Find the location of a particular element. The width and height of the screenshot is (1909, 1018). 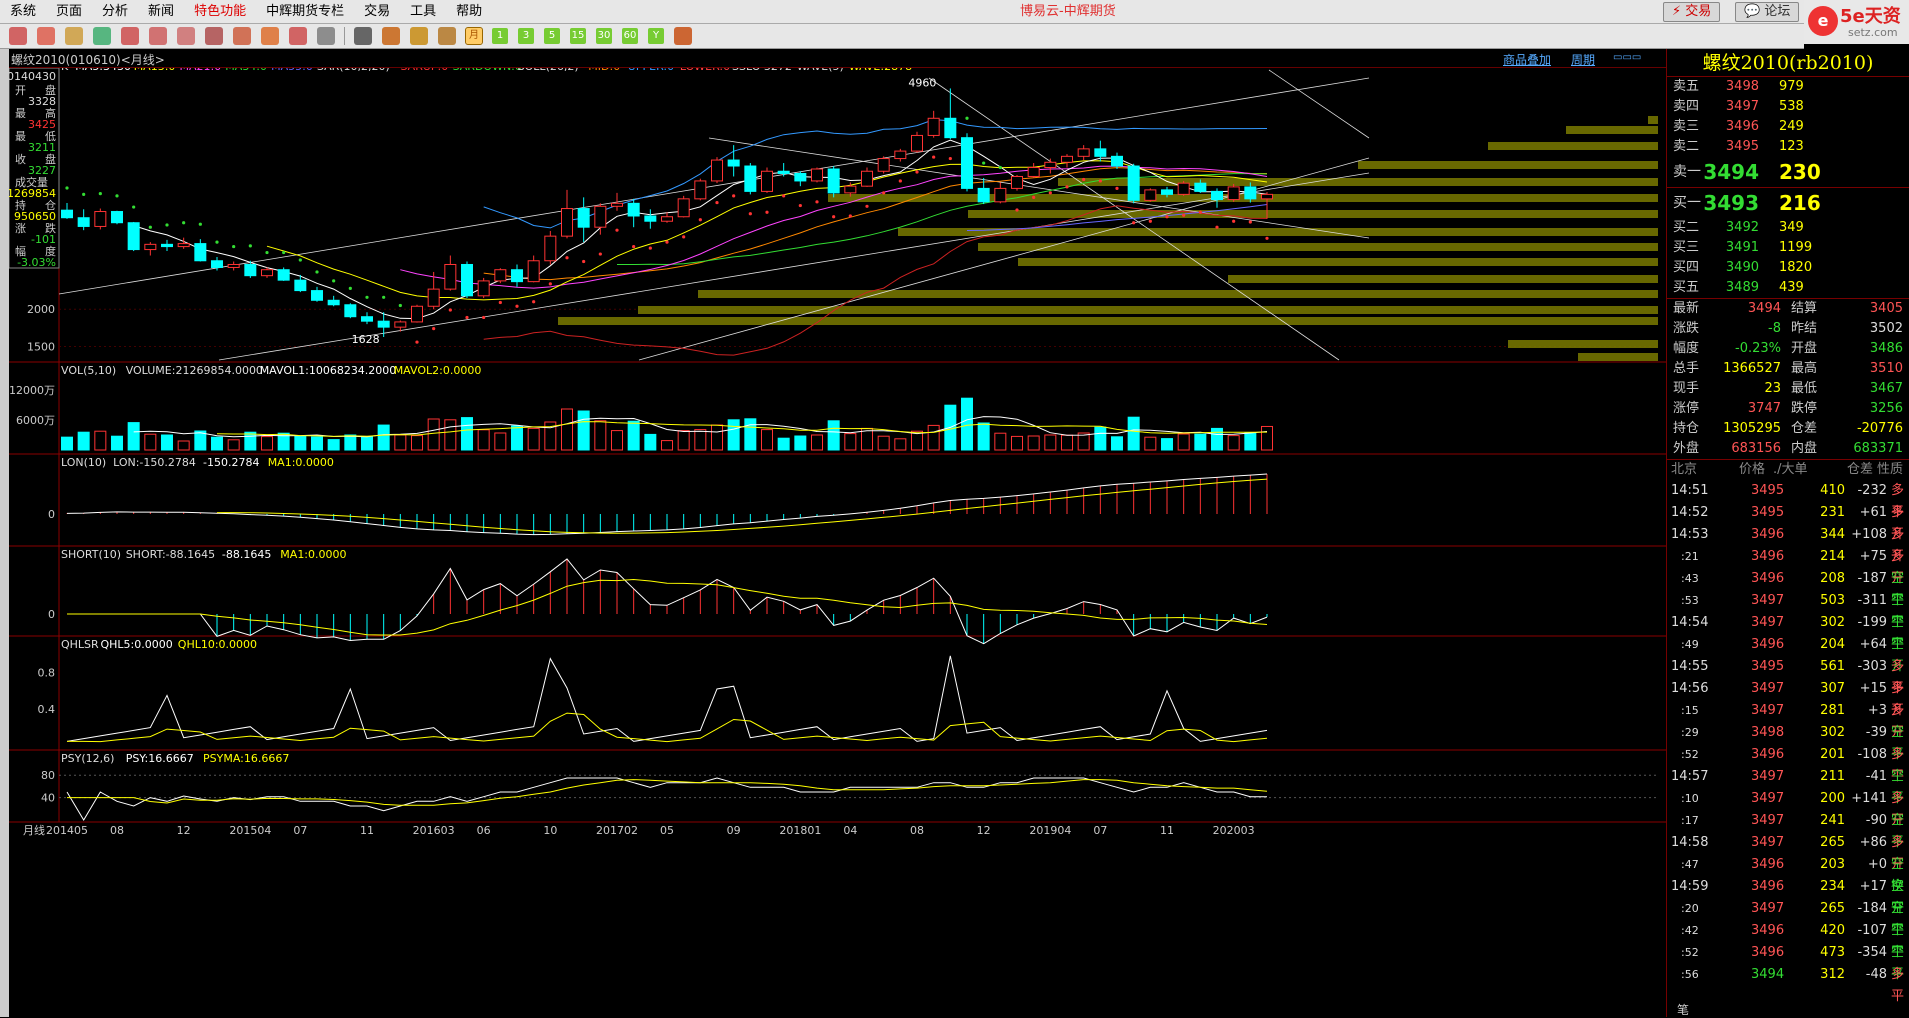

folder-icon is located at coordinates (74, 36).